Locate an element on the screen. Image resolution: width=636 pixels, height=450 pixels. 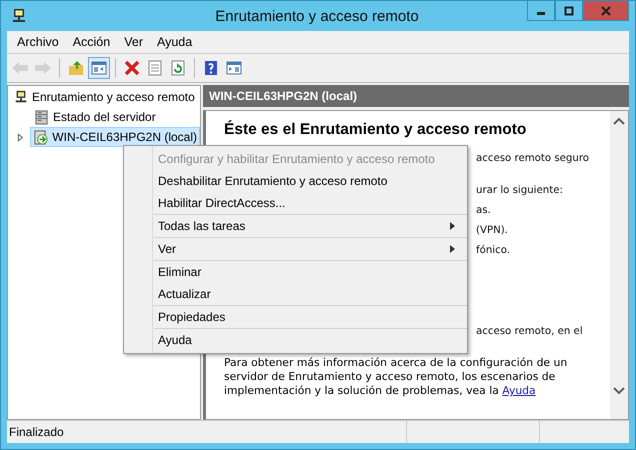
help-link: Ayuda is located at coordinates (519, 390).